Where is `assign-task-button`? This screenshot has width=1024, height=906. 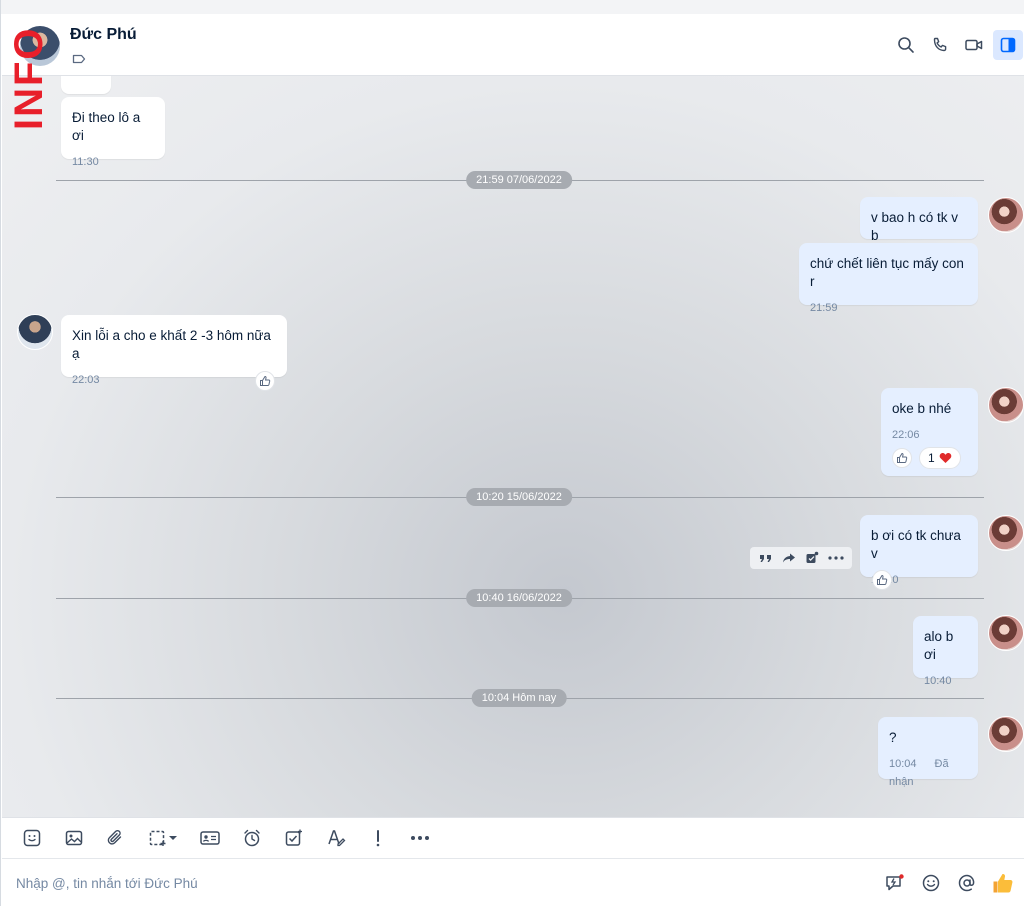
assign-task-button is located at coordinates (294, 838).